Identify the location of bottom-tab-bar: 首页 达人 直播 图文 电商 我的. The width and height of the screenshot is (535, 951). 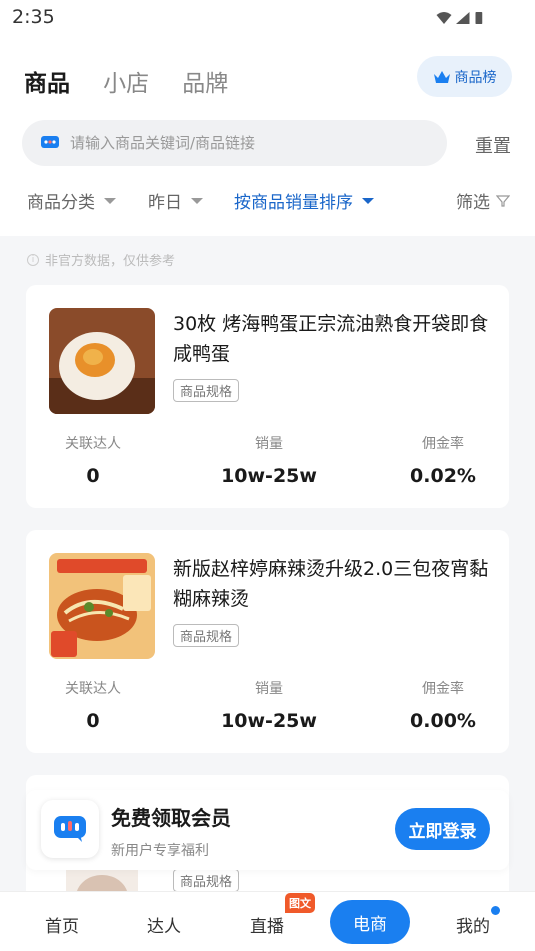
(267, 921).